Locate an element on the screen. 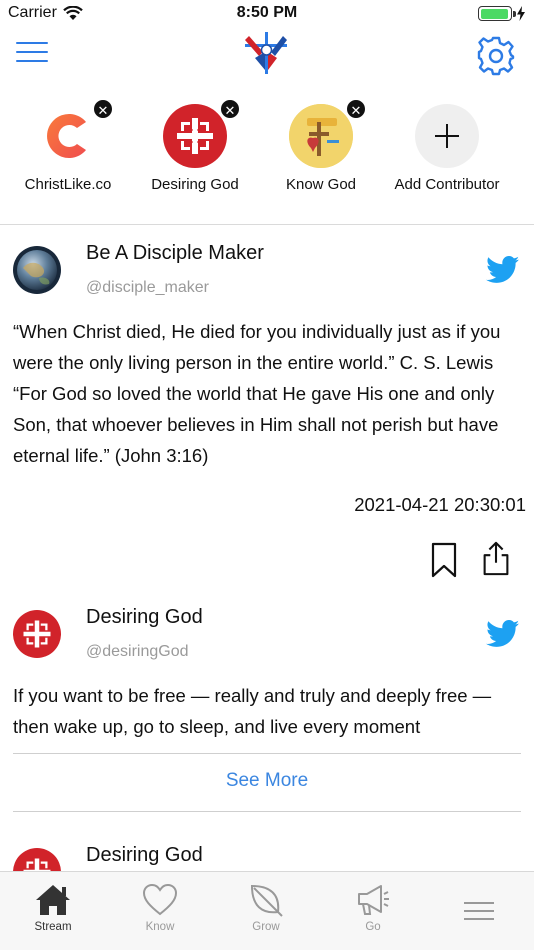  plus-icon is located at coordinates (447, 136).